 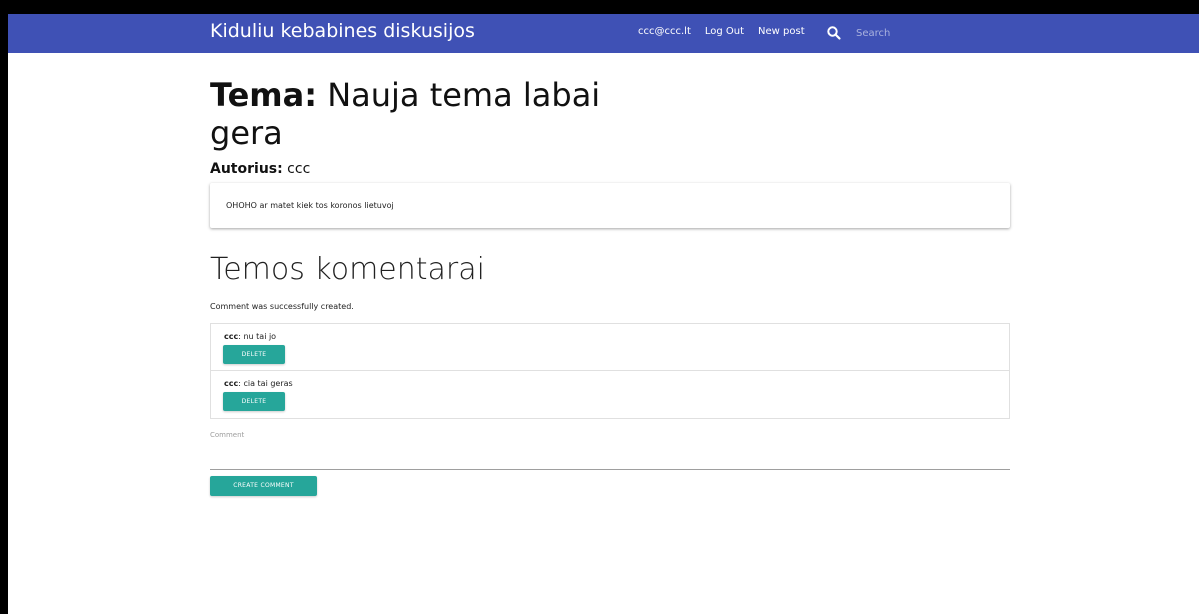 What do you see at coordinates (299, 169) in the screenshot?
I see `author-name: ccc` at bounding box center [299, 169].